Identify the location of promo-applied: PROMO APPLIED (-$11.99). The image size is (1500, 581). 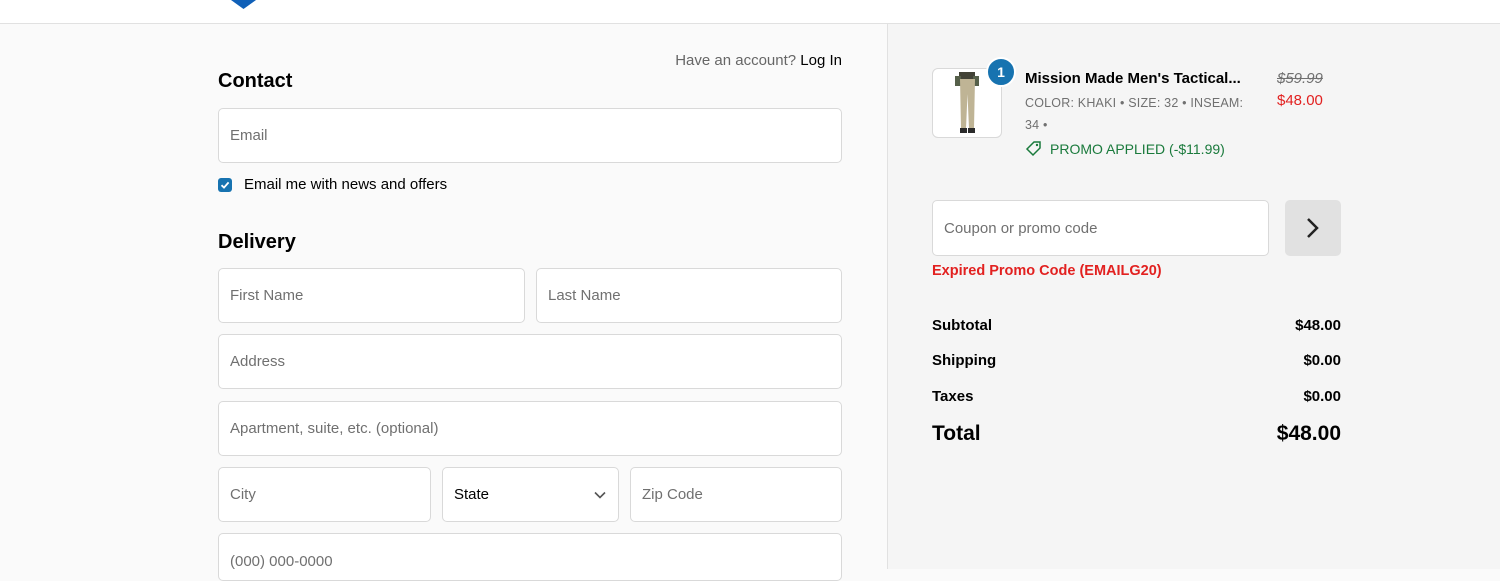
(1125, 148).